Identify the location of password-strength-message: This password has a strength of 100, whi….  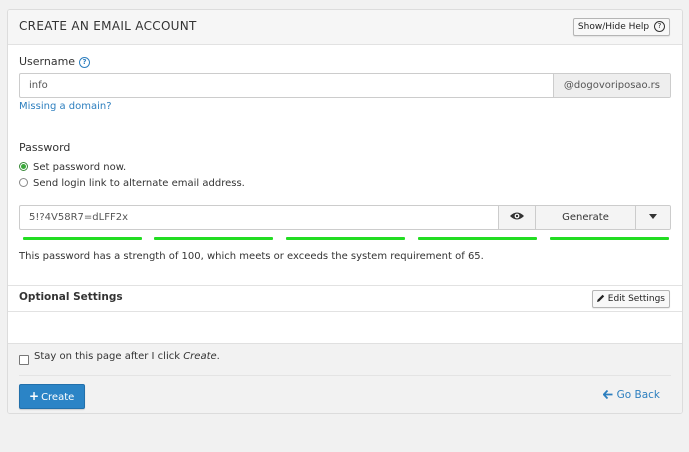
(251, 256).